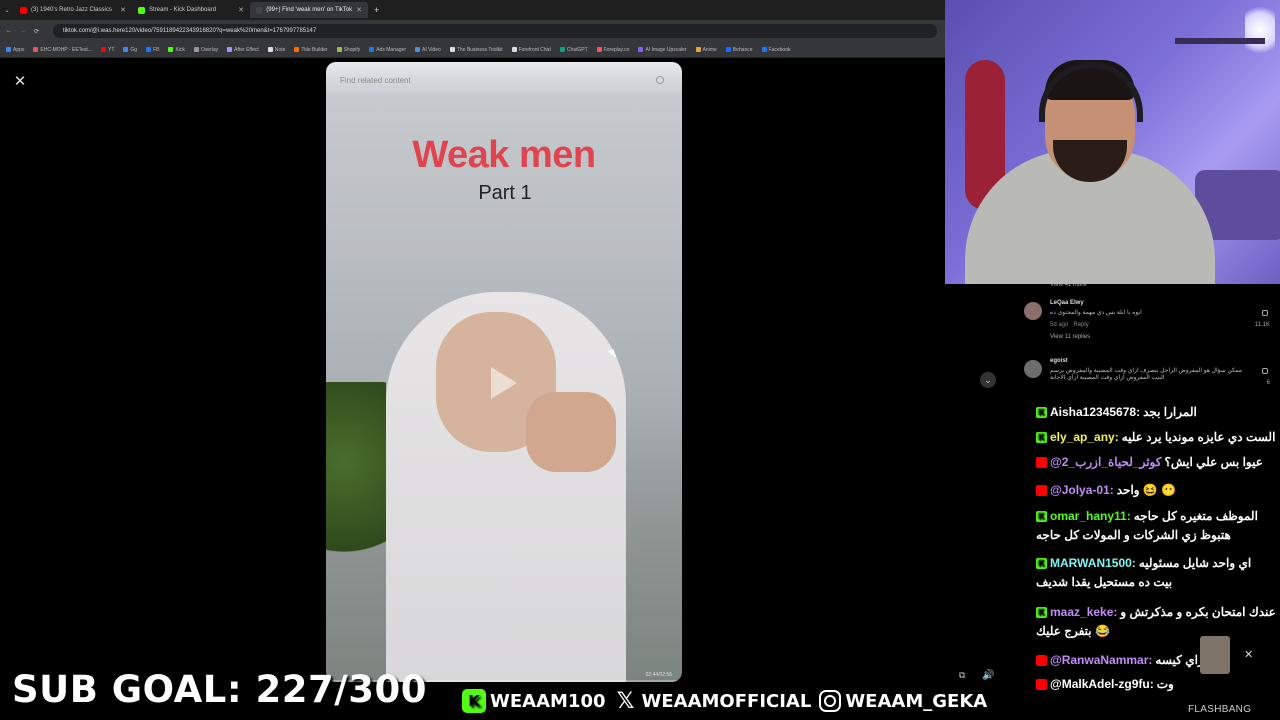 The height and width of the screenshot is (720, 1280). Describe the element at coordinates (205, 50) in the screenshot. I see `bookmark-item: Overlay` at that location.